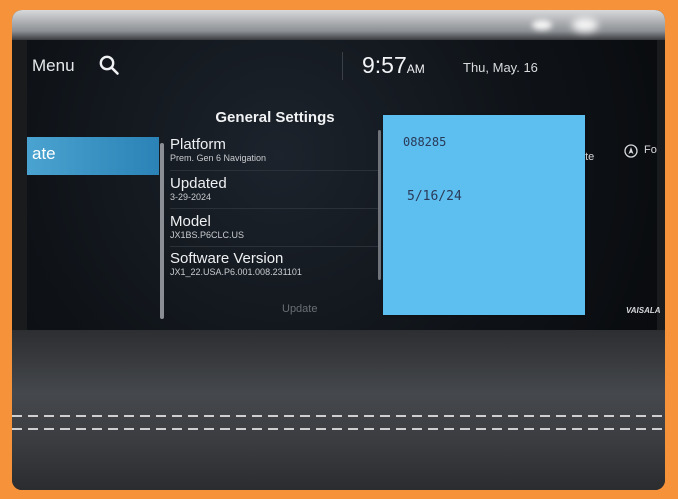  I want to click on note-line: 5/16/24, so click(434, 196).